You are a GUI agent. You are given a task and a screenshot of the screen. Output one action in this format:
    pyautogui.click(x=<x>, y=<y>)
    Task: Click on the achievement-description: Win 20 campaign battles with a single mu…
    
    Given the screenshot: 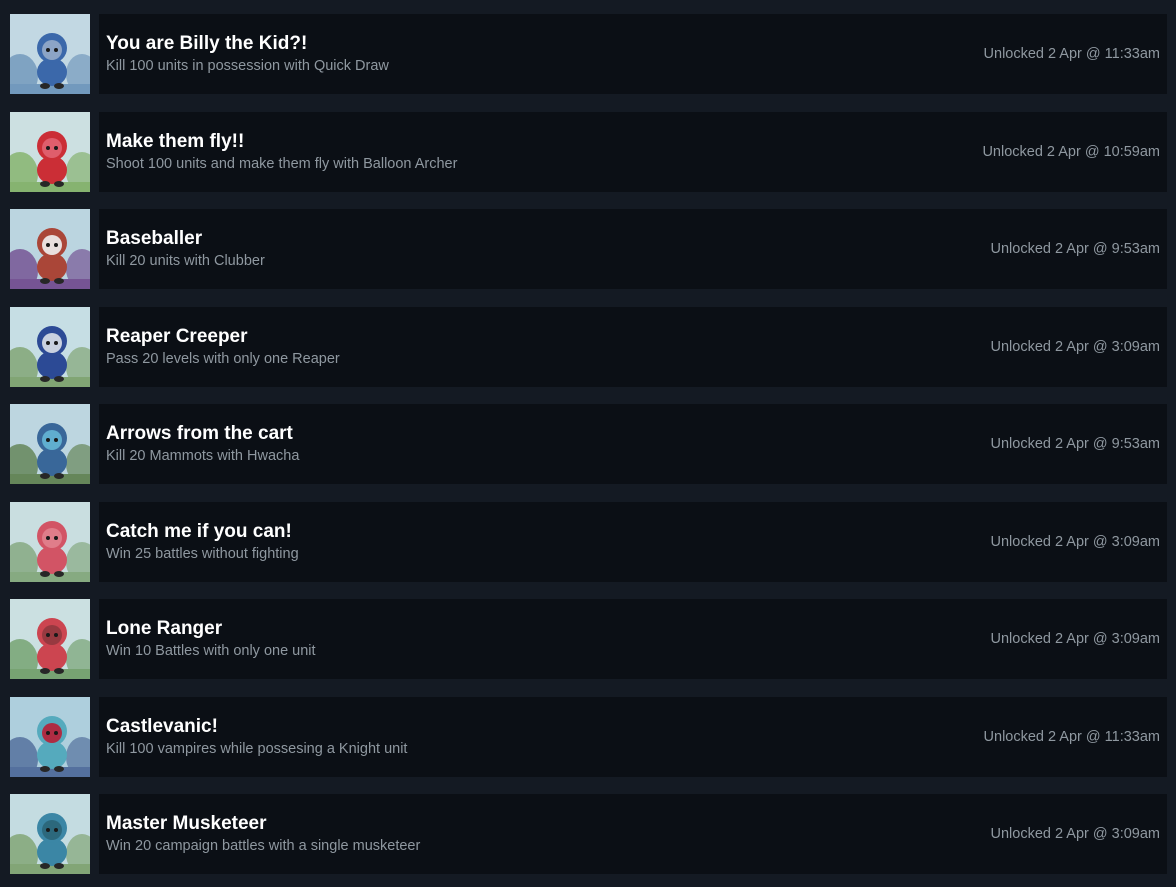 What is the action you would take?
    pyautogui.click(x=263, y=846)
    